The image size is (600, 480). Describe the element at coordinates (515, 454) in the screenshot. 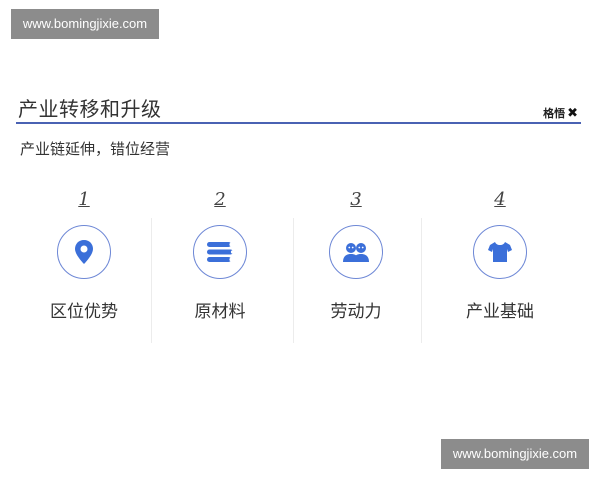

I see `watermark-bottom: www.bomingjixie.com` at that location.